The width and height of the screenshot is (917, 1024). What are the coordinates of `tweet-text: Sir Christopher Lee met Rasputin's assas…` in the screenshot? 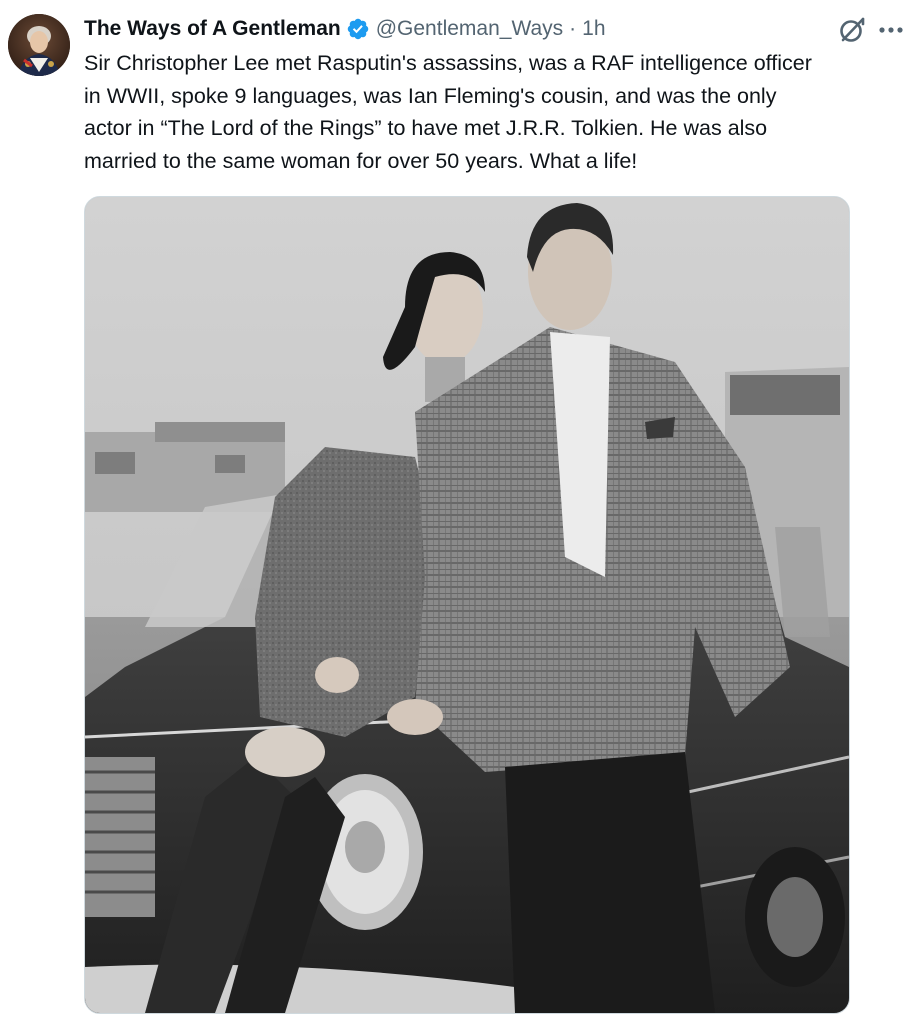 It's located at (448, 112).